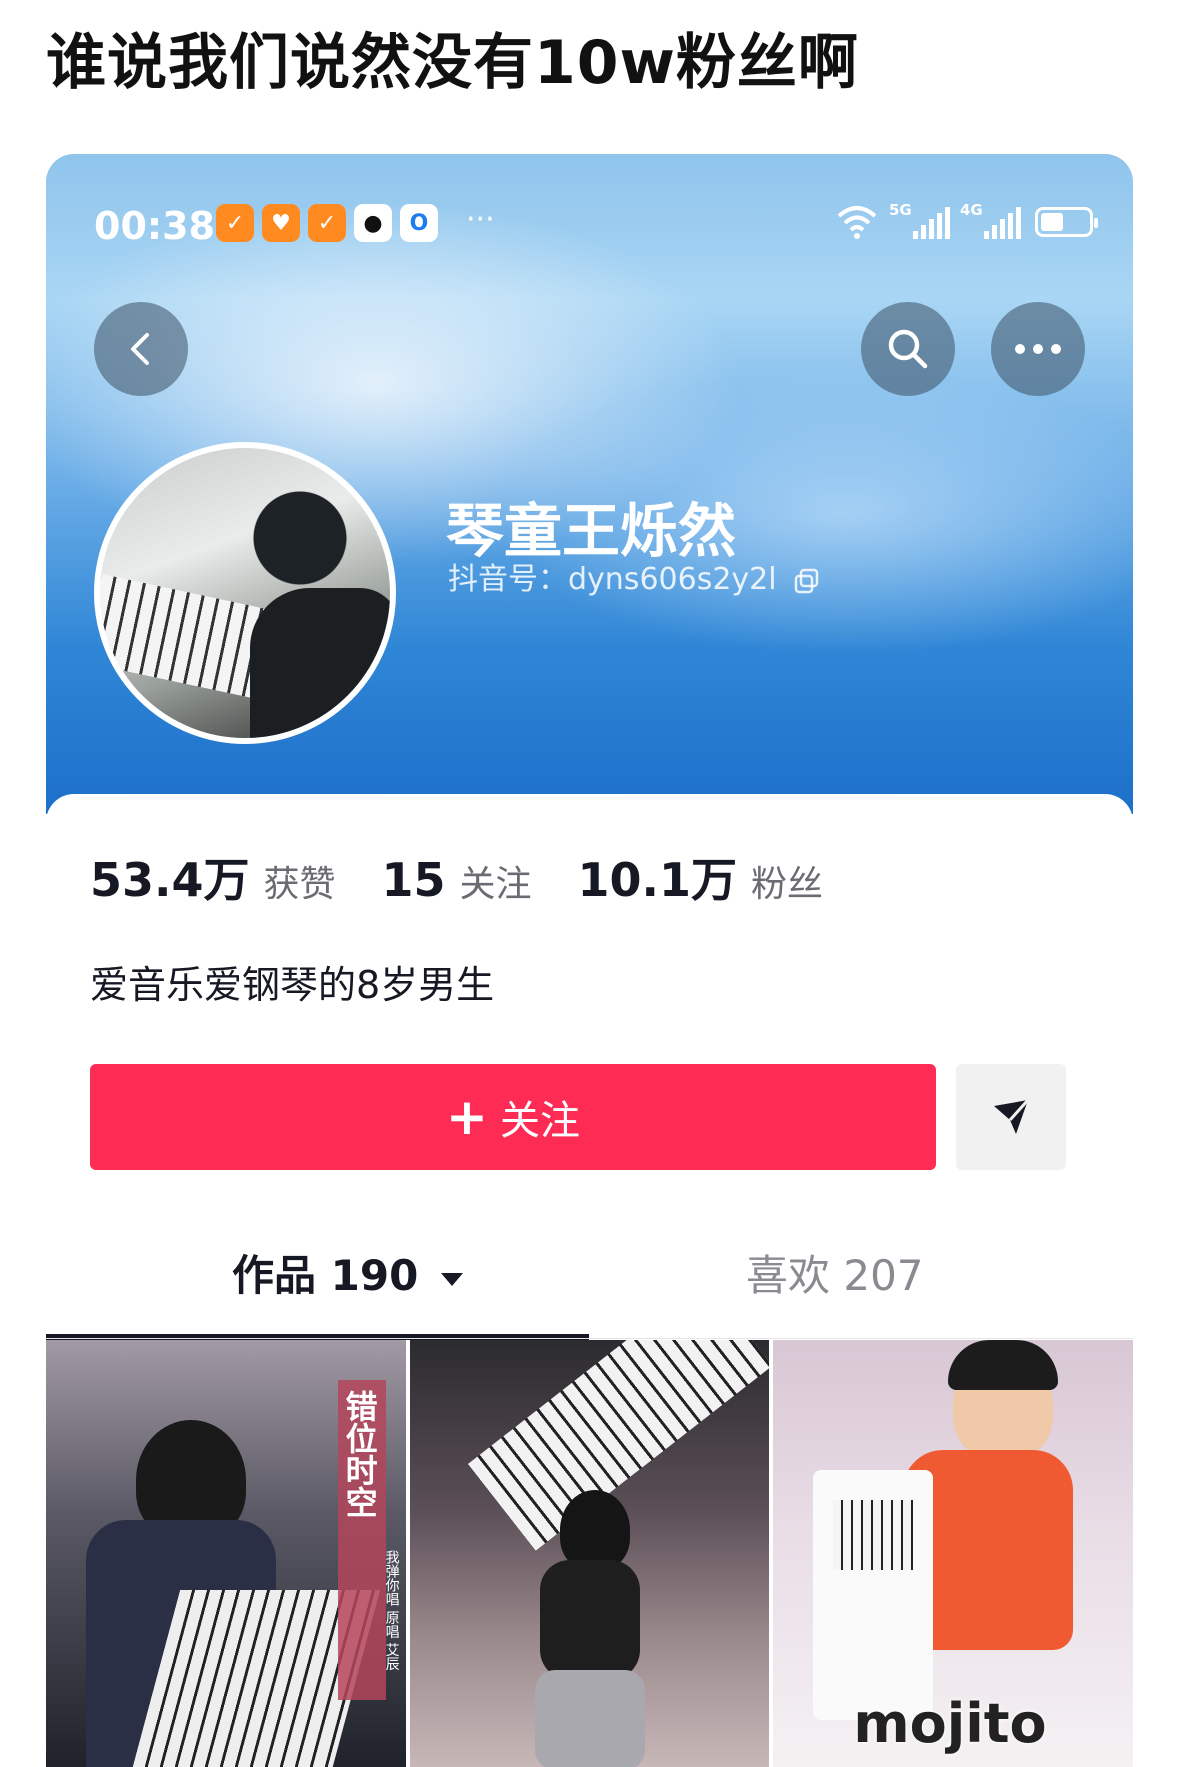 The height and width of the screenshot is (1767, 1179). What do you see at coordinates (373, 223) in the screenshot?
I see `qq-icon: ●` at bounding box center [373, 223].